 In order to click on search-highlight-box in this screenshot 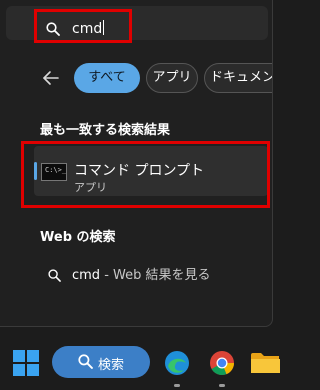, I will do `click(83, 26)`.